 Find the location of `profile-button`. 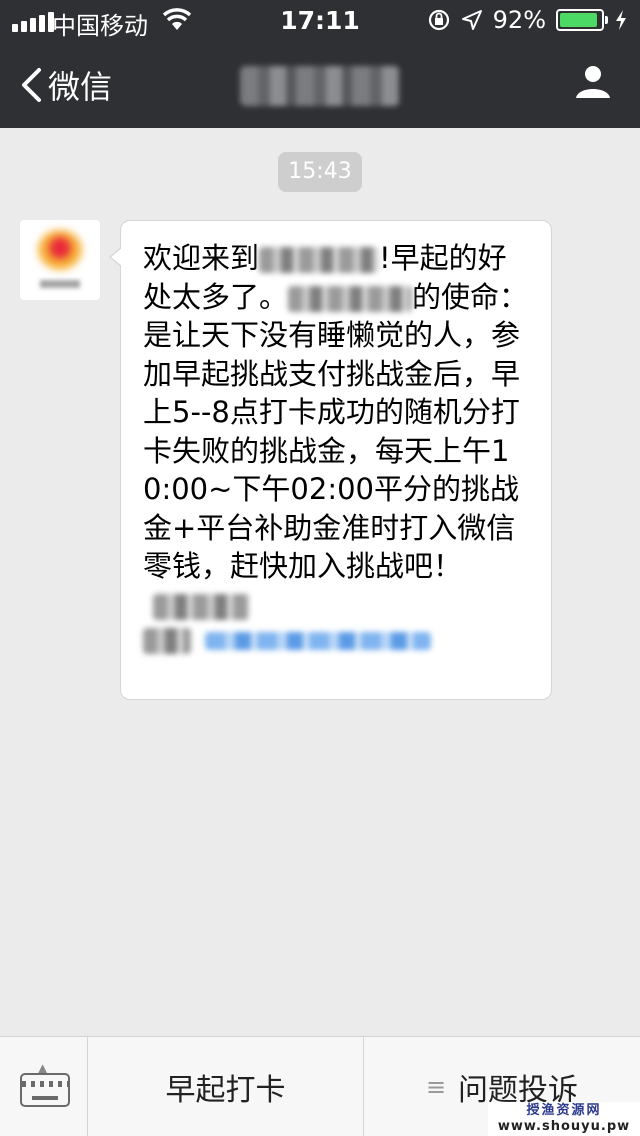

profile-button is located at coordinates (593, 83).